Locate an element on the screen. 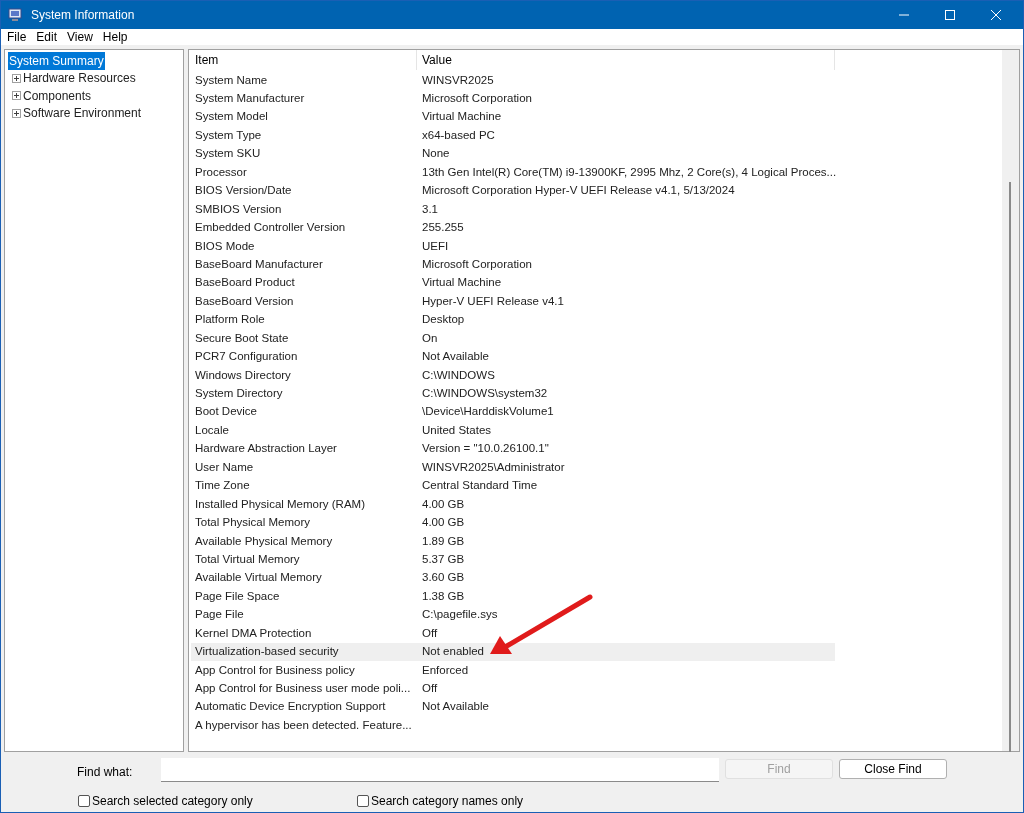 The height and width of the screenshot is (813, 1024). table-cell-text: System Manufacturer is located at coordinates (250, 99).